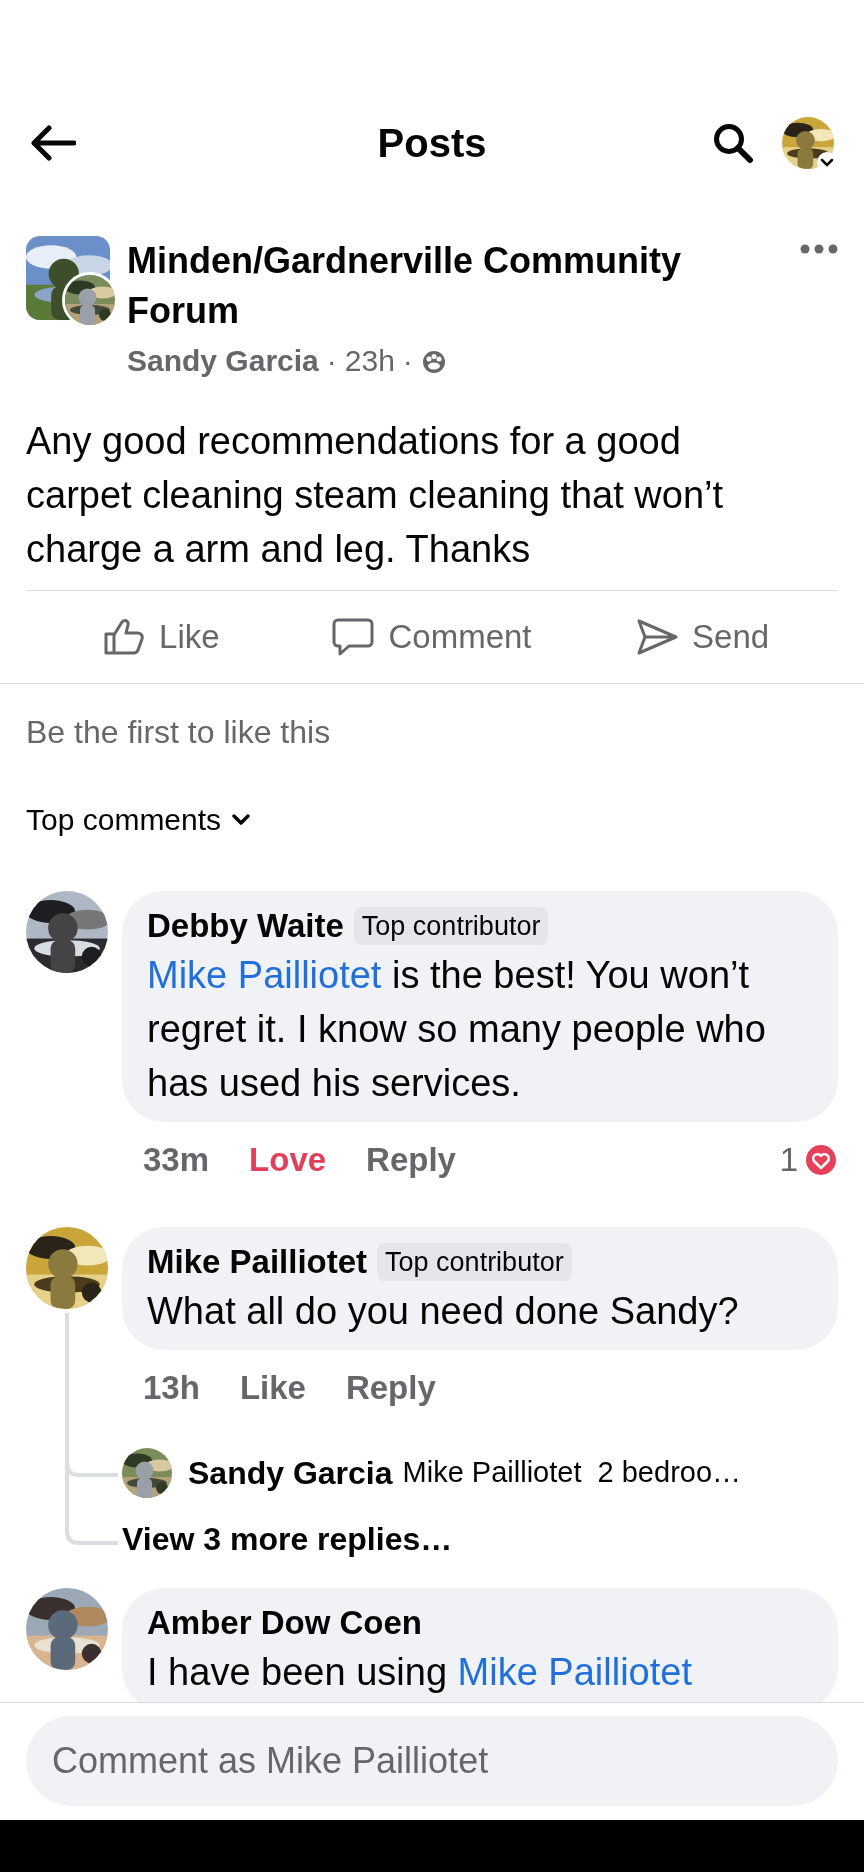 The image size is (864, 1872). I want to click on reply-author: Sandy Garcia, so click(290, 1473).